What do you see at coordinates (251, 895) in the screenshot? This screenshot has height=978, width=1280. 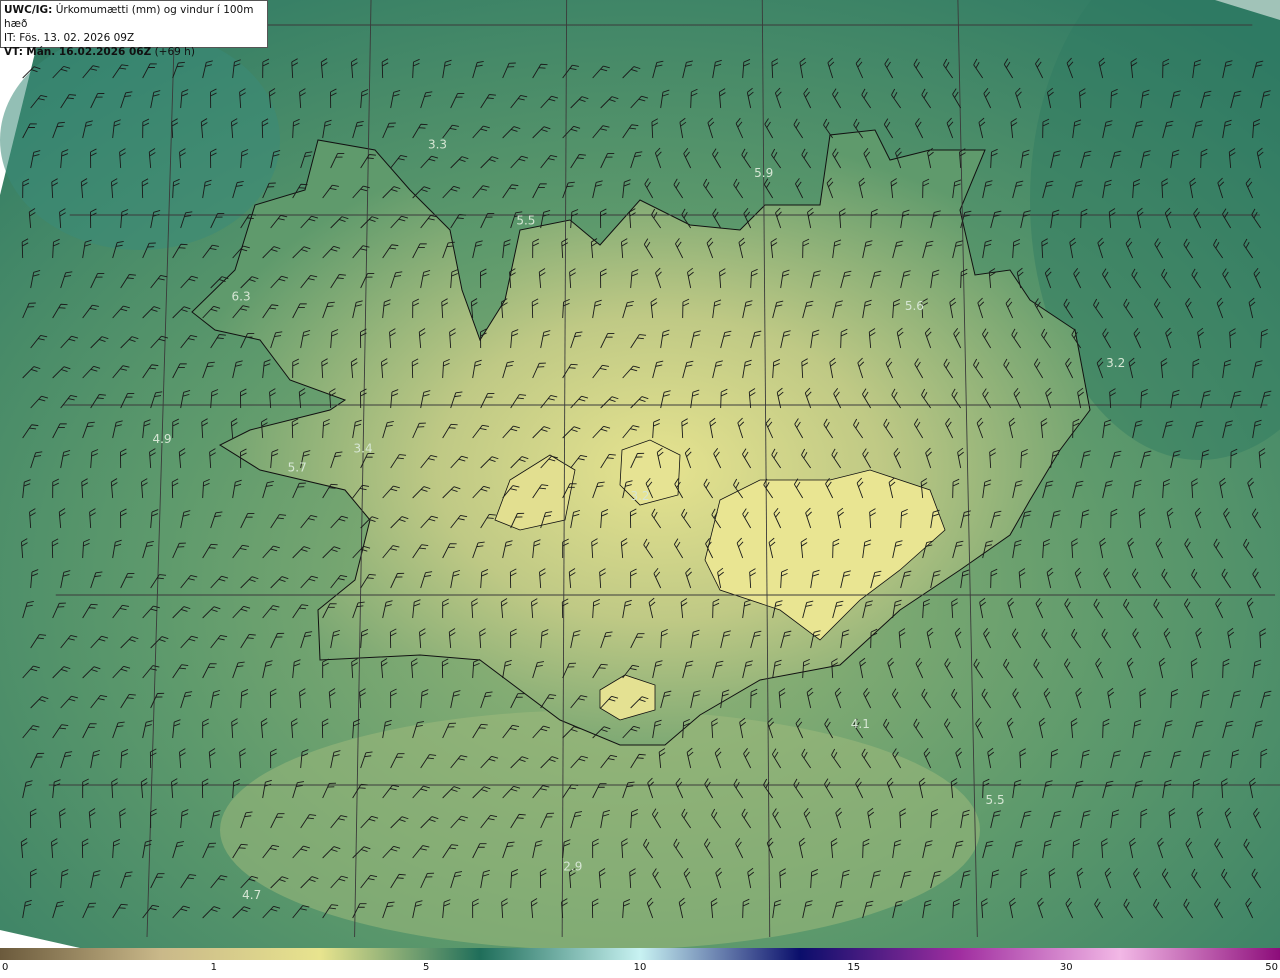 I see `point-value-14: 4.7` at bounding box center [251, 895].